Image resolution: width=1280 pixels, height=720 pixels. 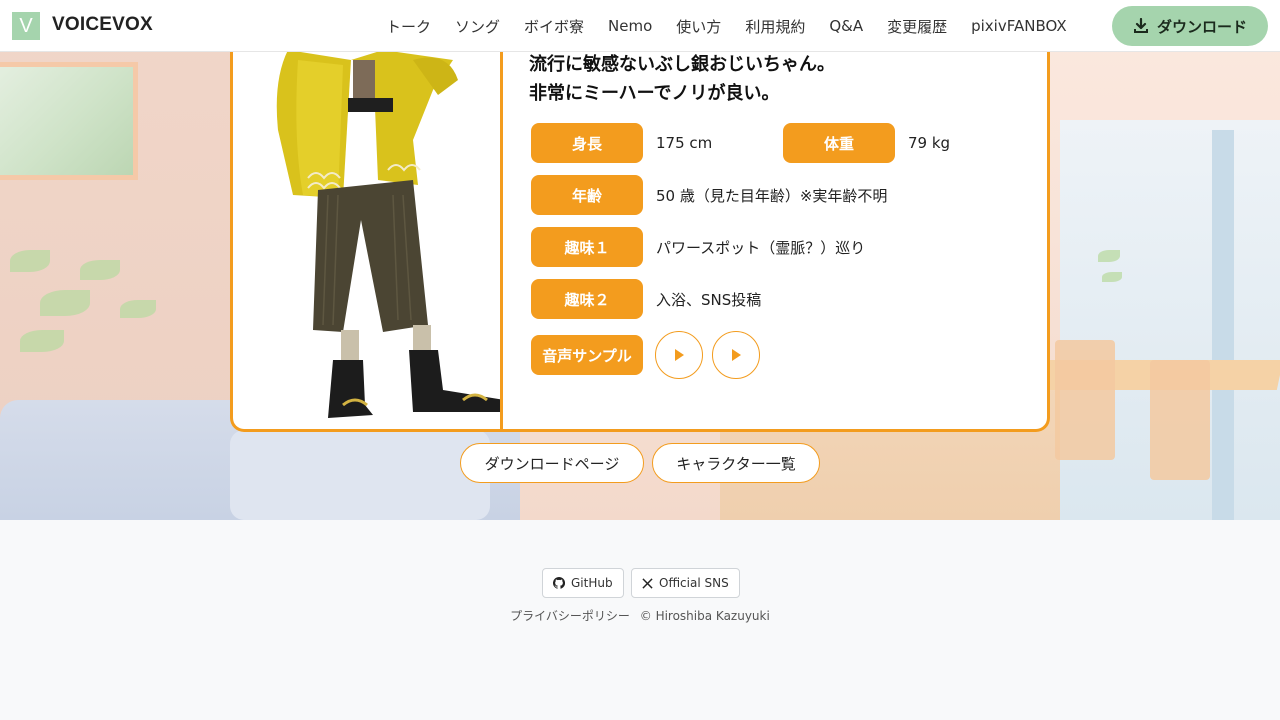 What do you see at coordinates (552, 463) in the screenshot?
I see `download-page-button: ダウンロードページ` at bounding box center [552, 463].